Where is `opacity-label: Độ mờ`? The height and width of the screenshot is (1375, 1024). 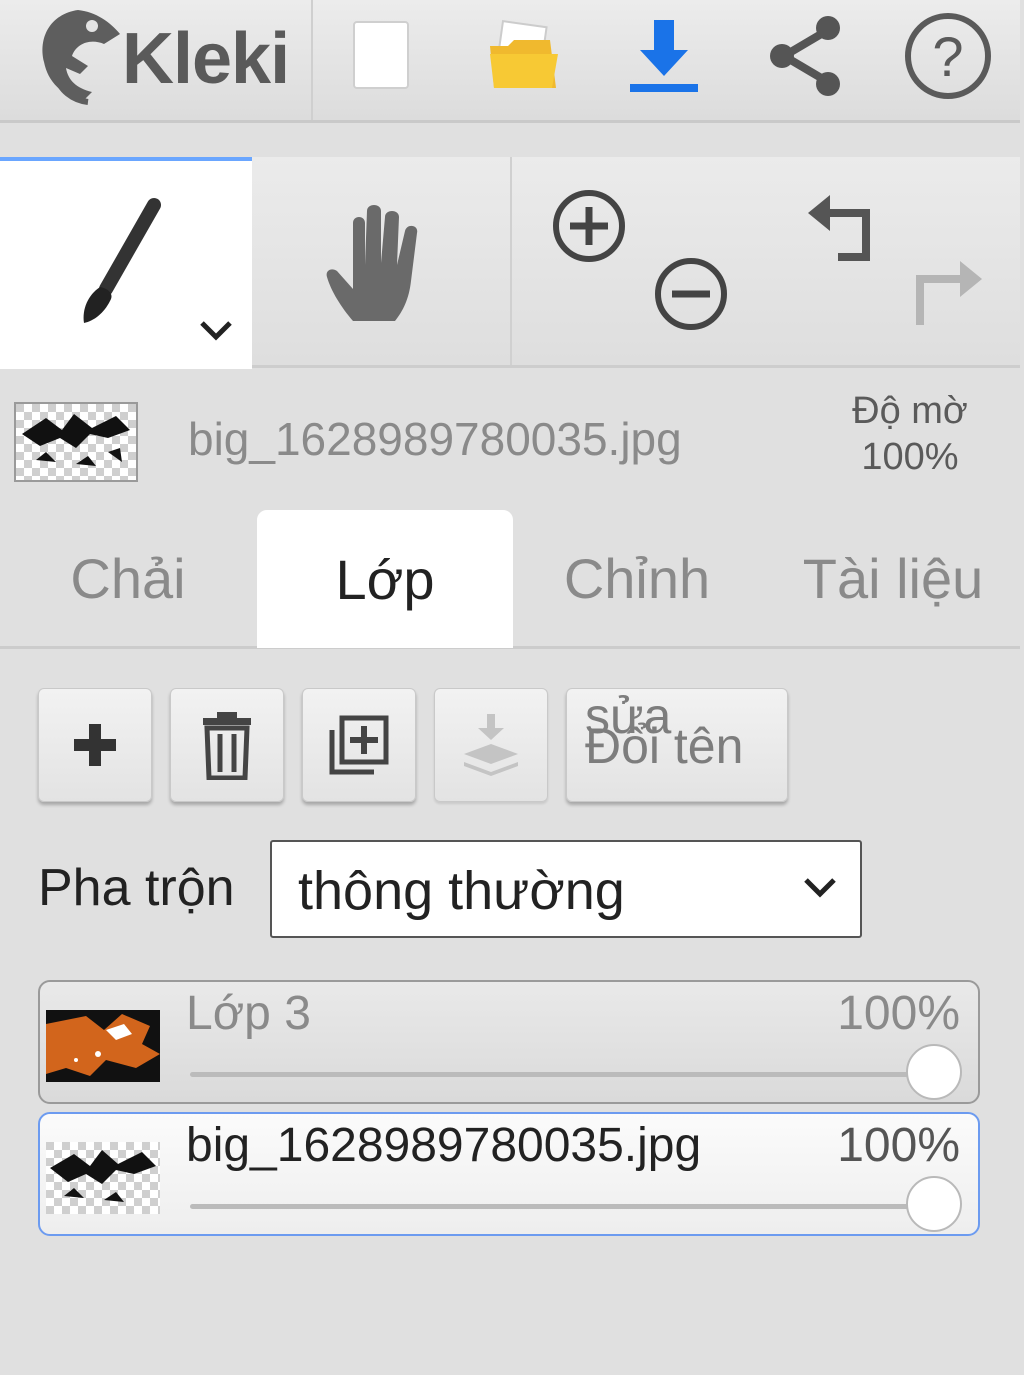 opacity-label: Độ mờ is located at coordinates (910, 411).